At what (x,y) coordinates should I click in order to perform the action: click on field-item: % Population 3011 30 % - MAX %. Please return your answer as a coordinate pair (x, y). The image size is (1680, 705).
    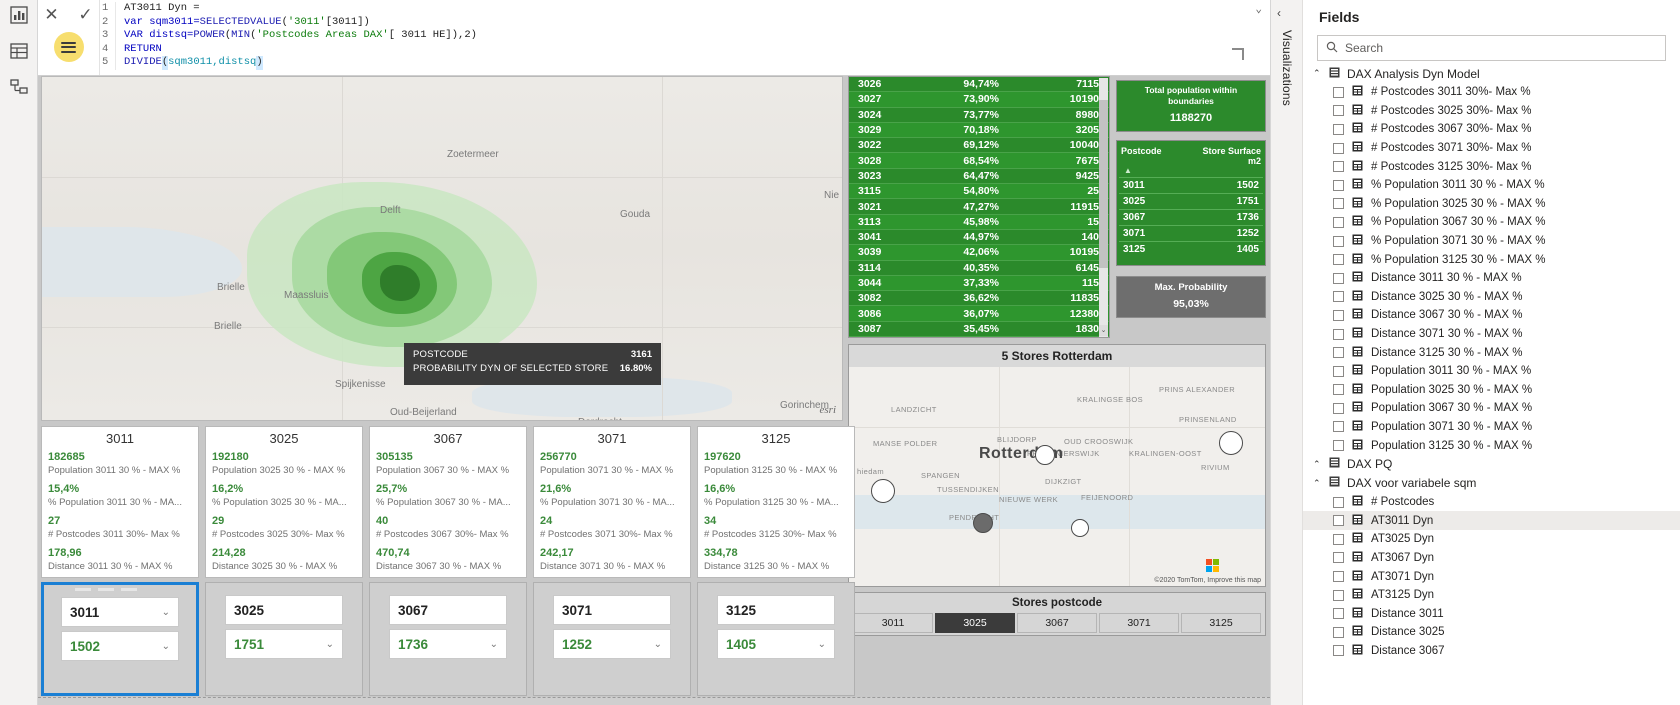
    Looking at the image, I should click on (1491, 185).